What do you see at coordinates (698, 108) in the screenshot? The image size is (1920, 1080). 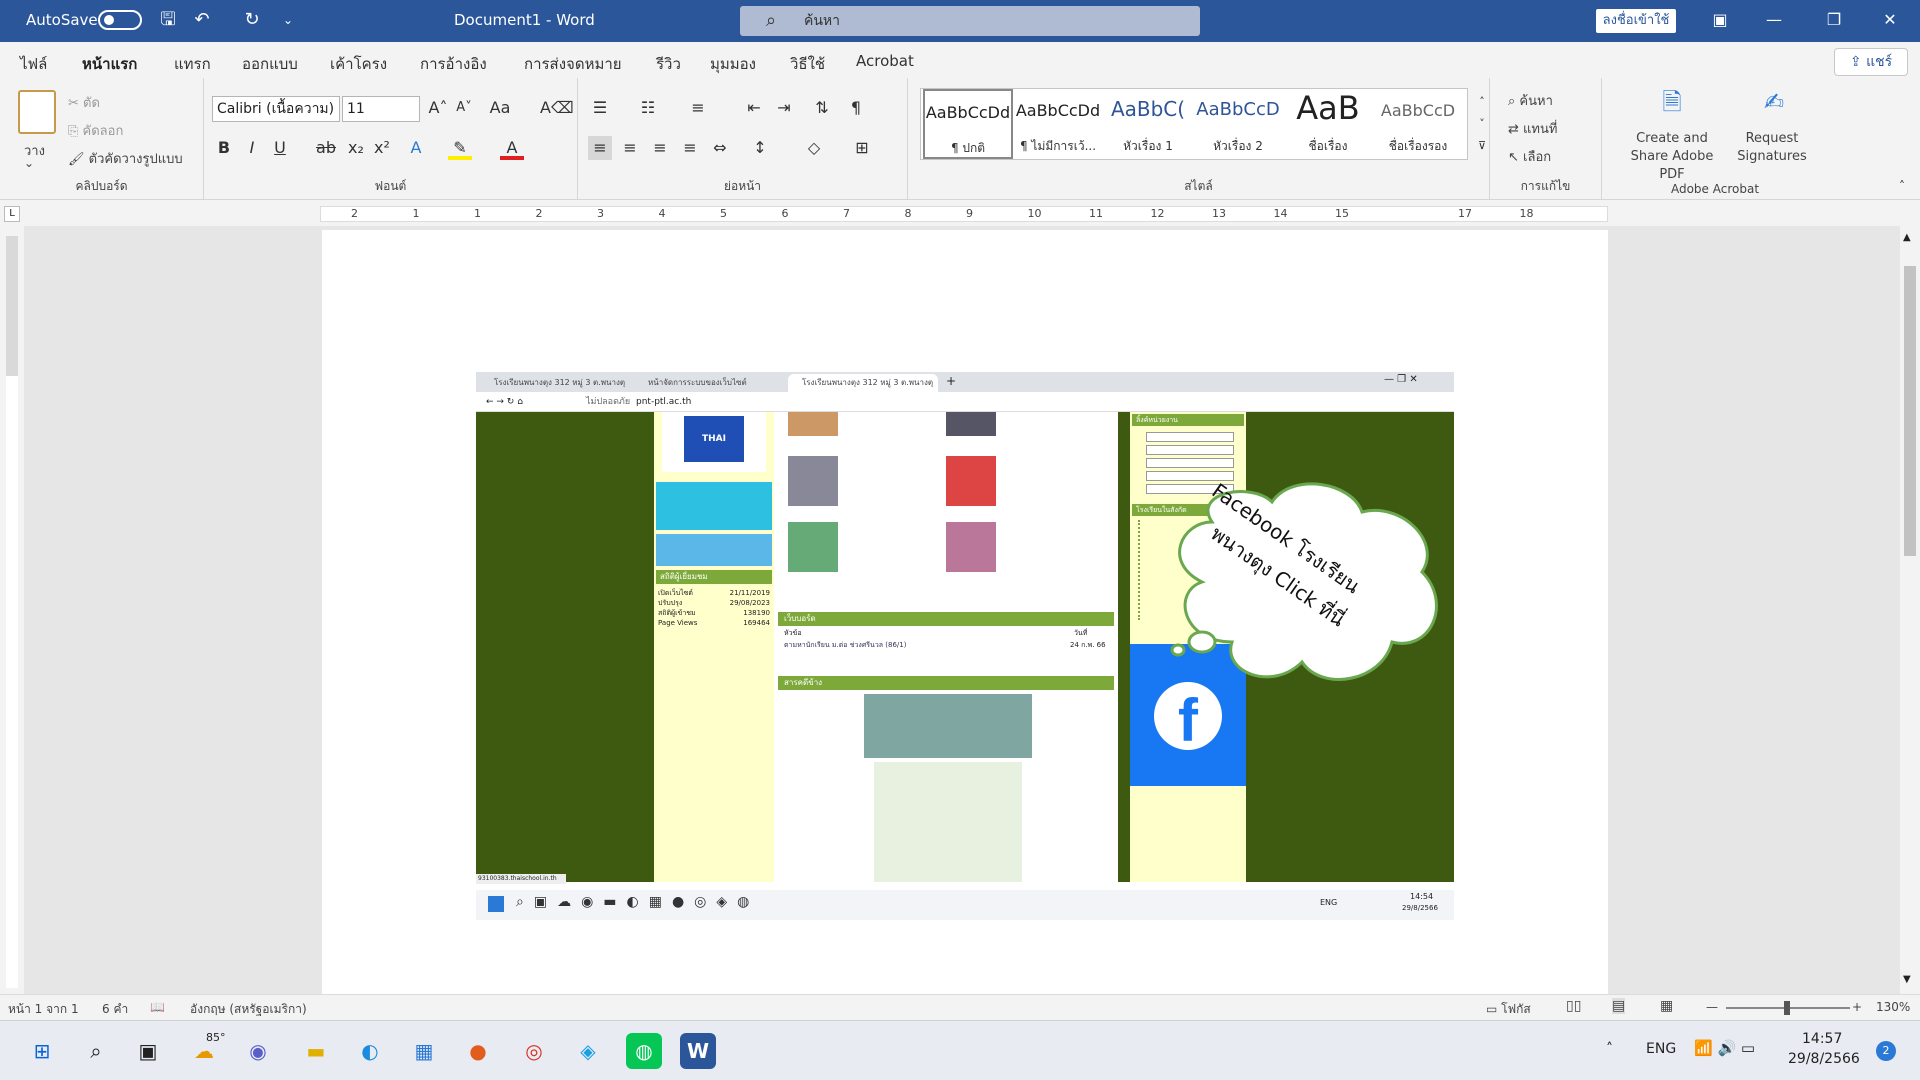 I see `multilevel-list-icon: ≡` at bounding box center [698, 108].